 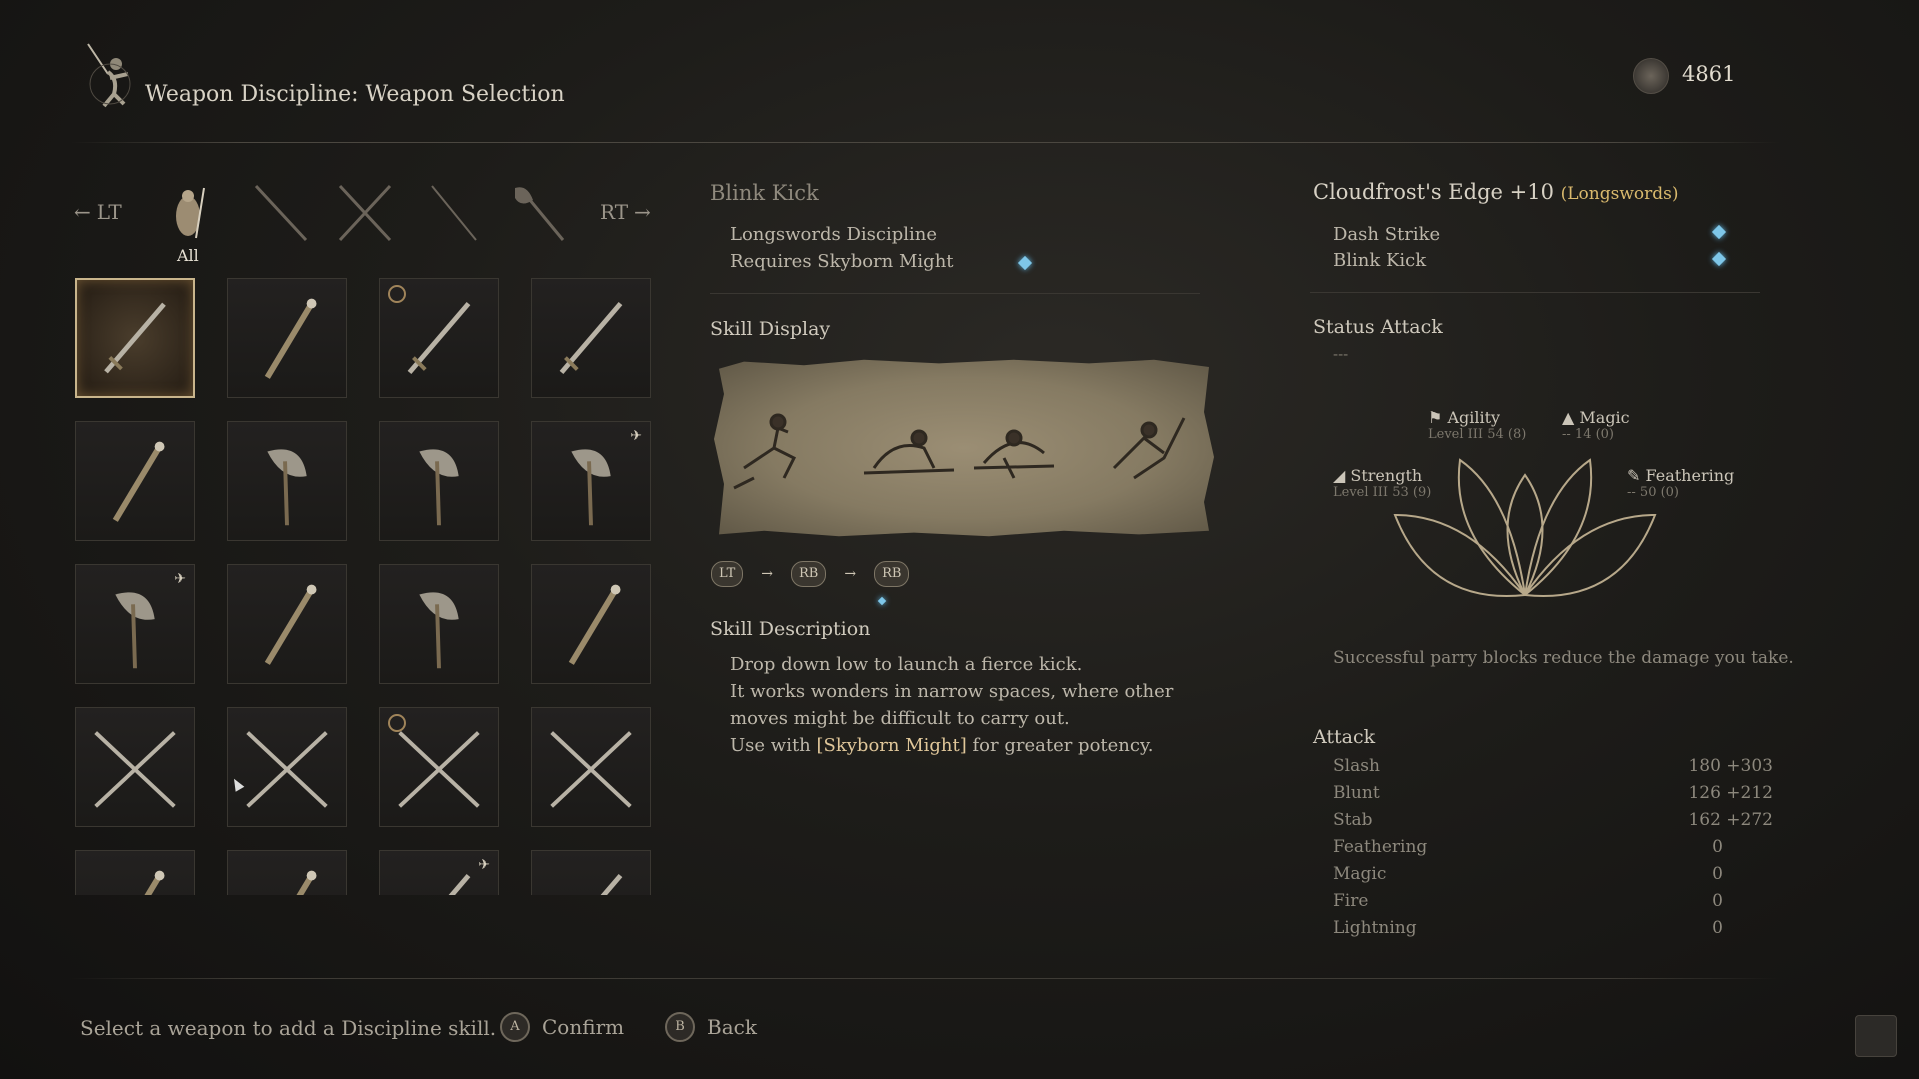 What do you see at coordinates (439, 338) in the screenshot?
I see `weapon-slot-ornate-sword` at bounding box center [439, 338].